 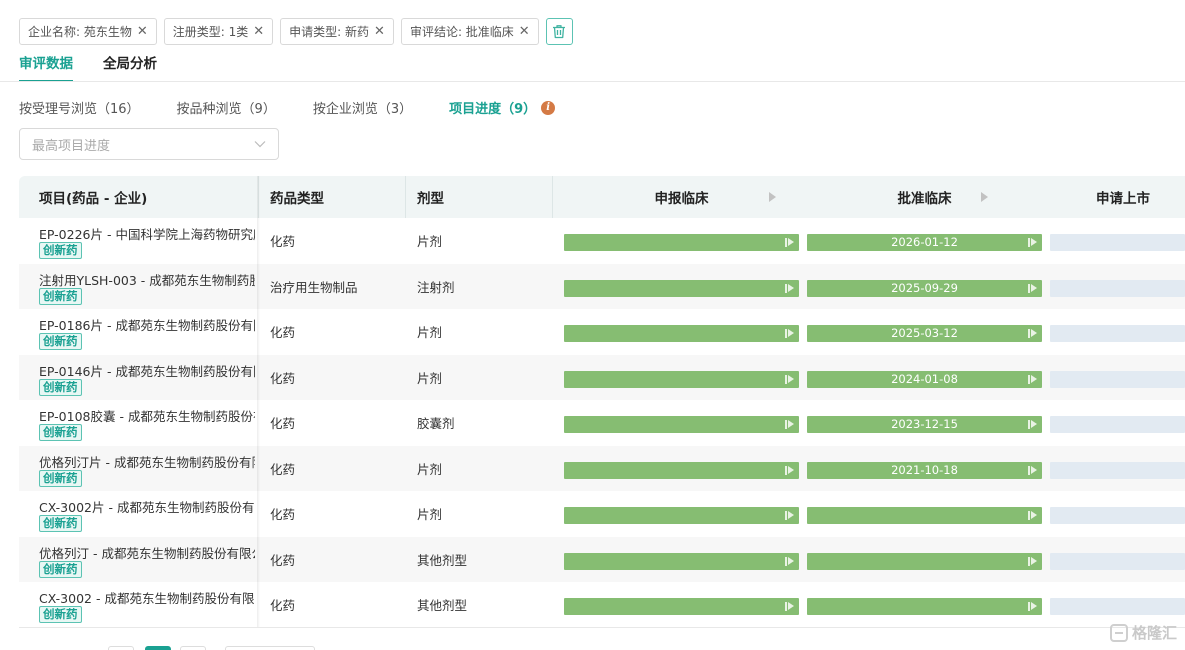 I want to click on tabs-divider, so click(x=592, y=81).